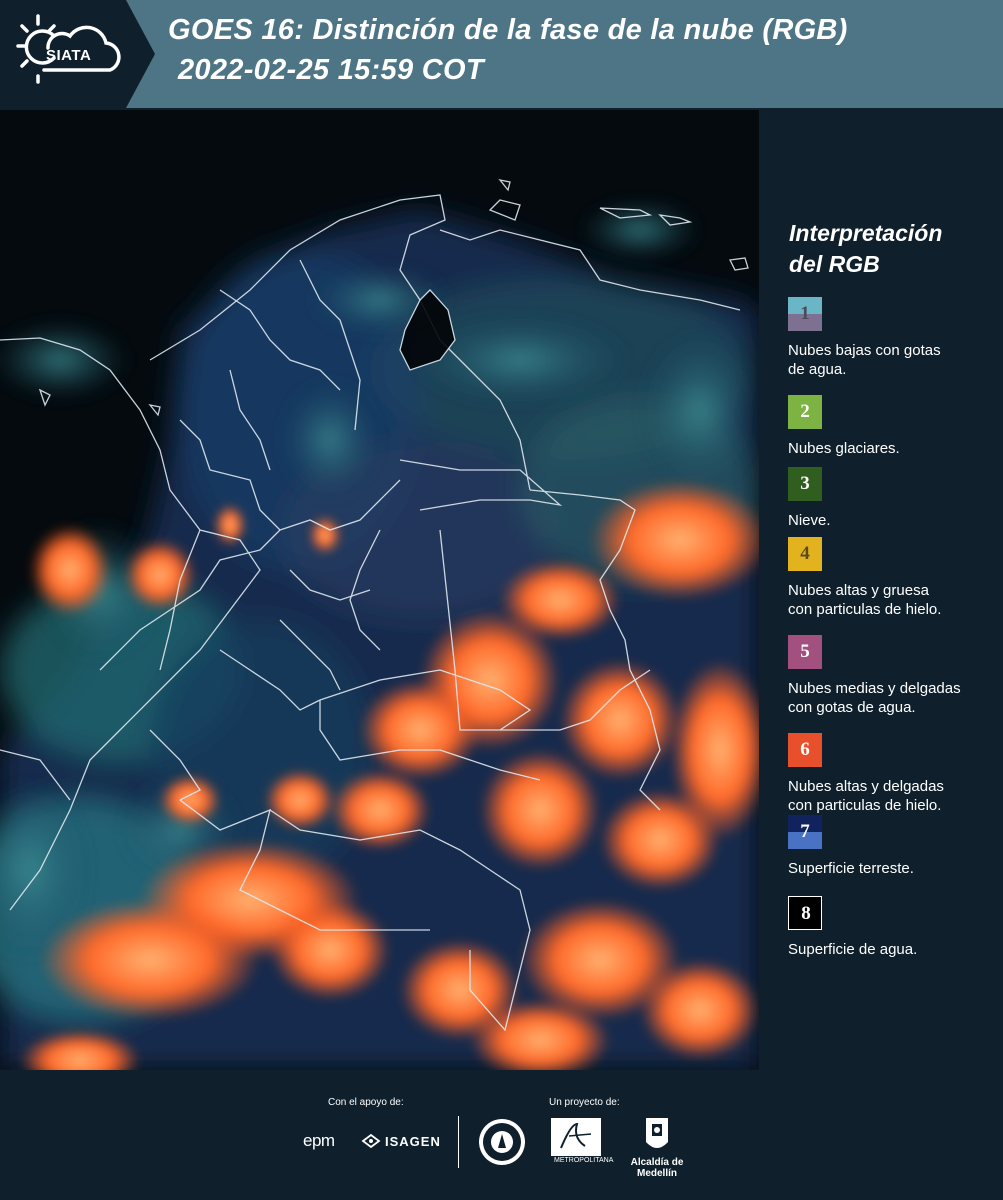 The height and width of the screenshot is (1200, 1003). I want to click on legend-swatch-number: 4, so click(805, 553).